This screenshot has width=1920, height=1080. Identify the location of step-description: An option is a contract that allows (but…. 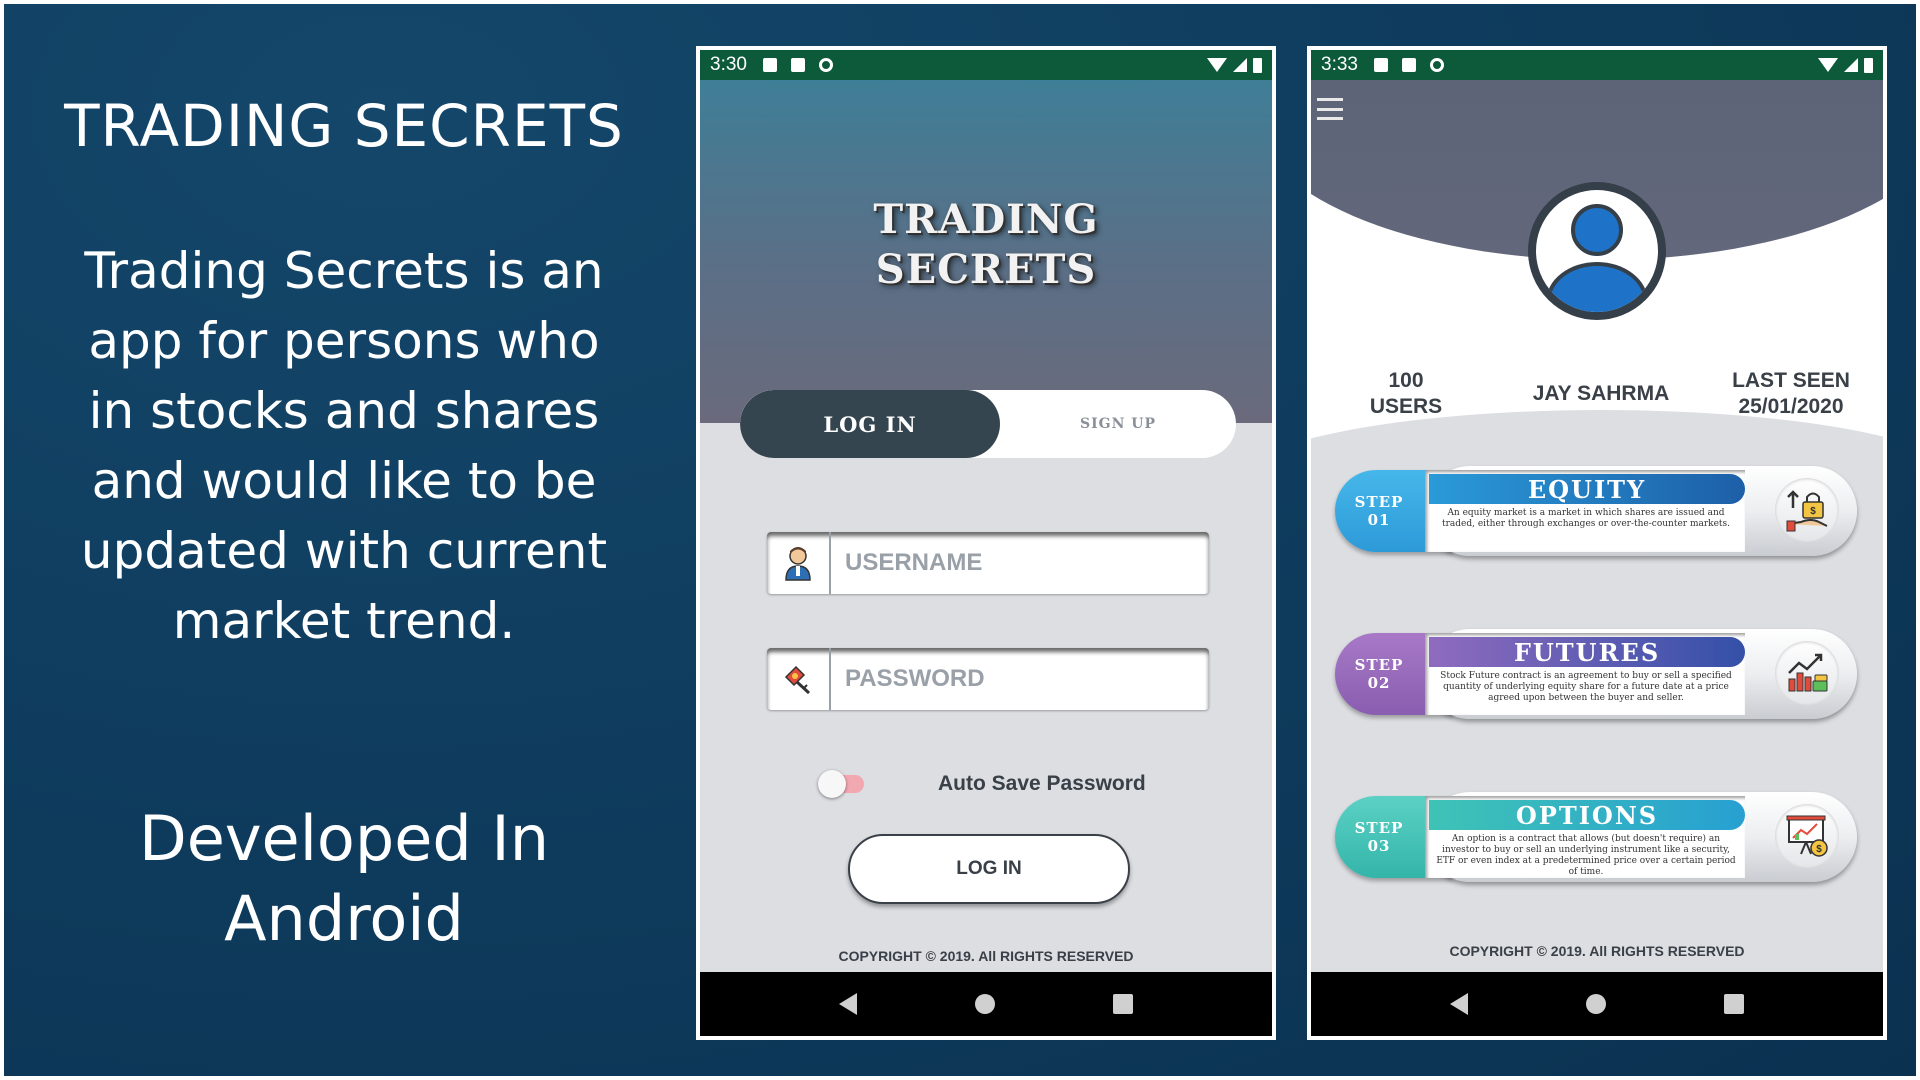
(1586, 855).